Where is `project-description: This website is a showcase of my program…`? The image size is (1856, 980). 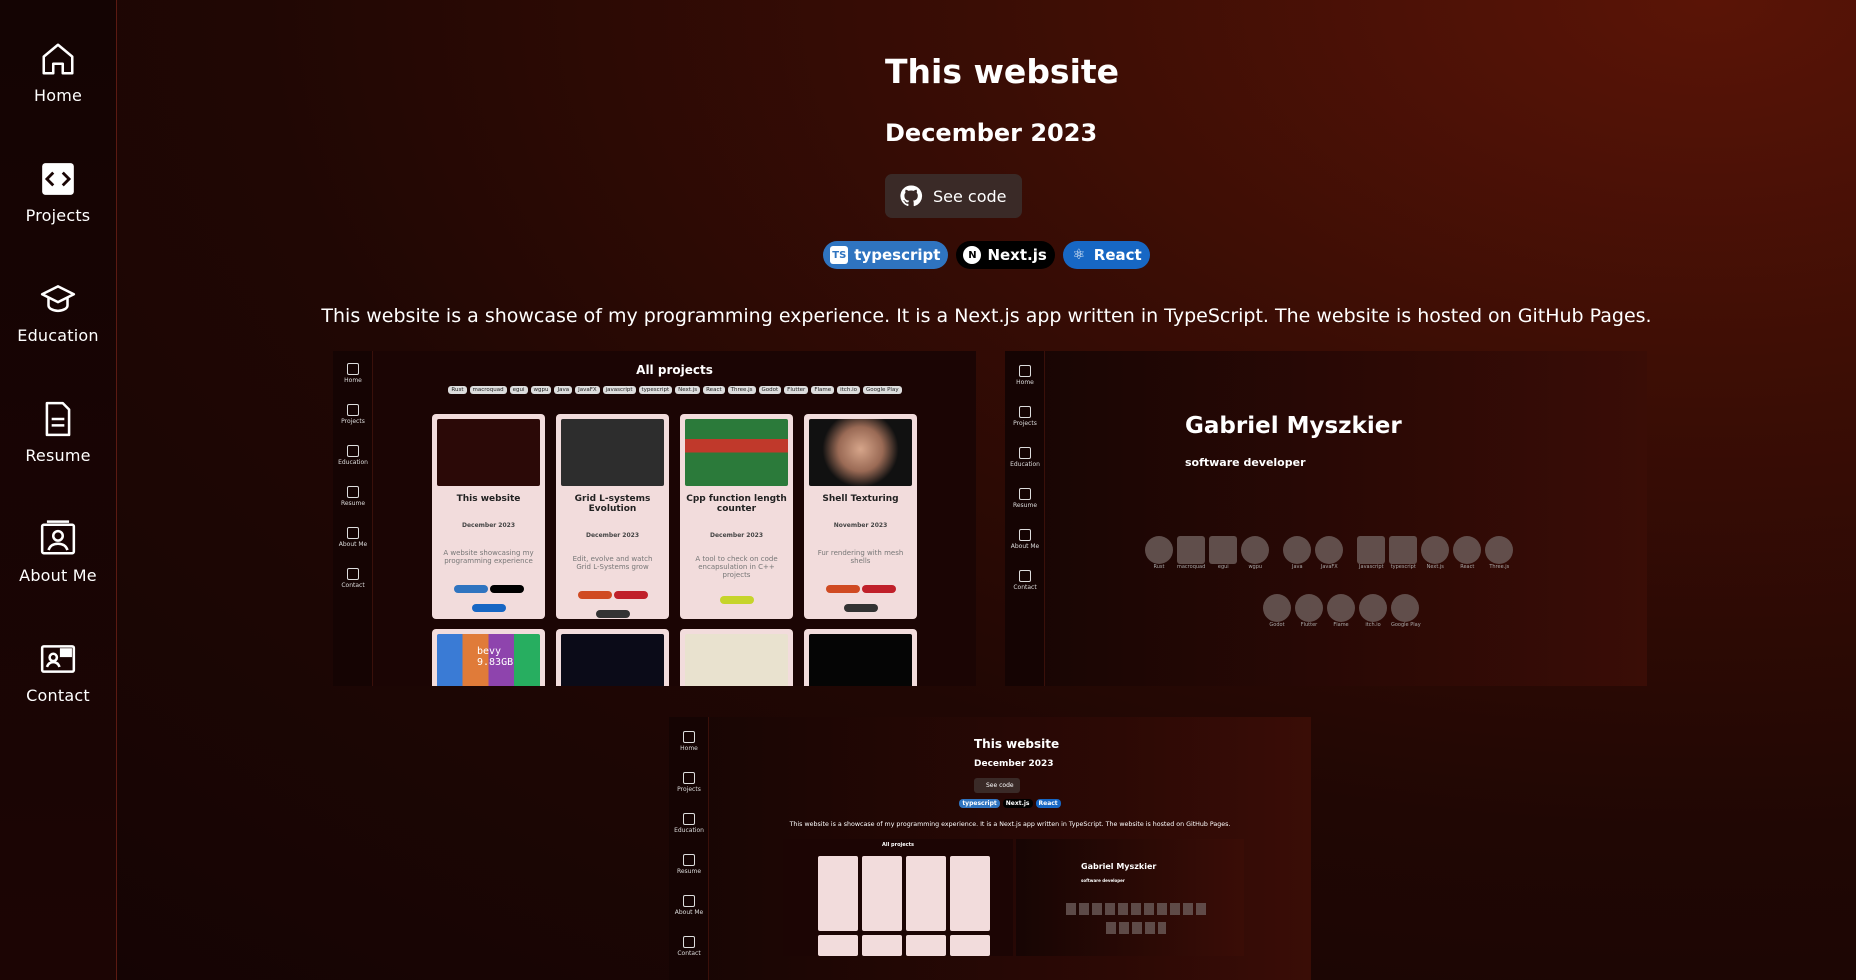 project-description: This website is a showcase of my program… is located at coordinates (986, 316).